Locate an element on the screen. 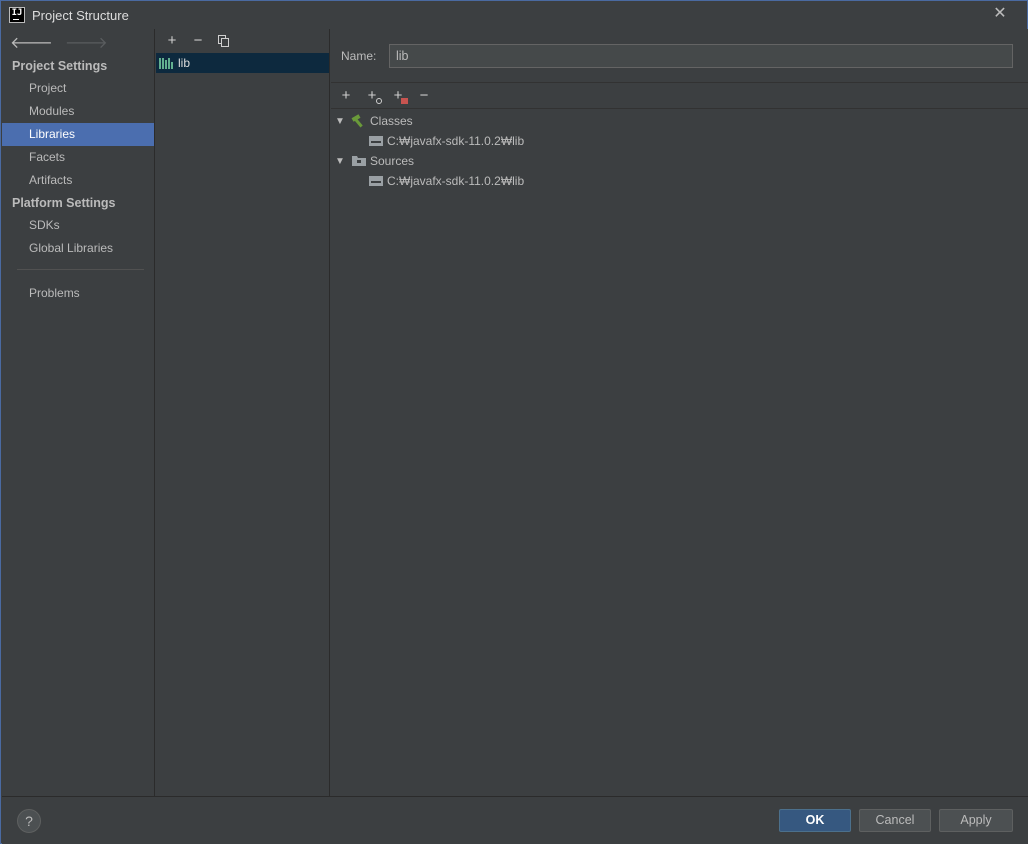 This screenshot has height=844, width=1028. intellij-logo-icon: IJ is located at coordinates (17, 15).